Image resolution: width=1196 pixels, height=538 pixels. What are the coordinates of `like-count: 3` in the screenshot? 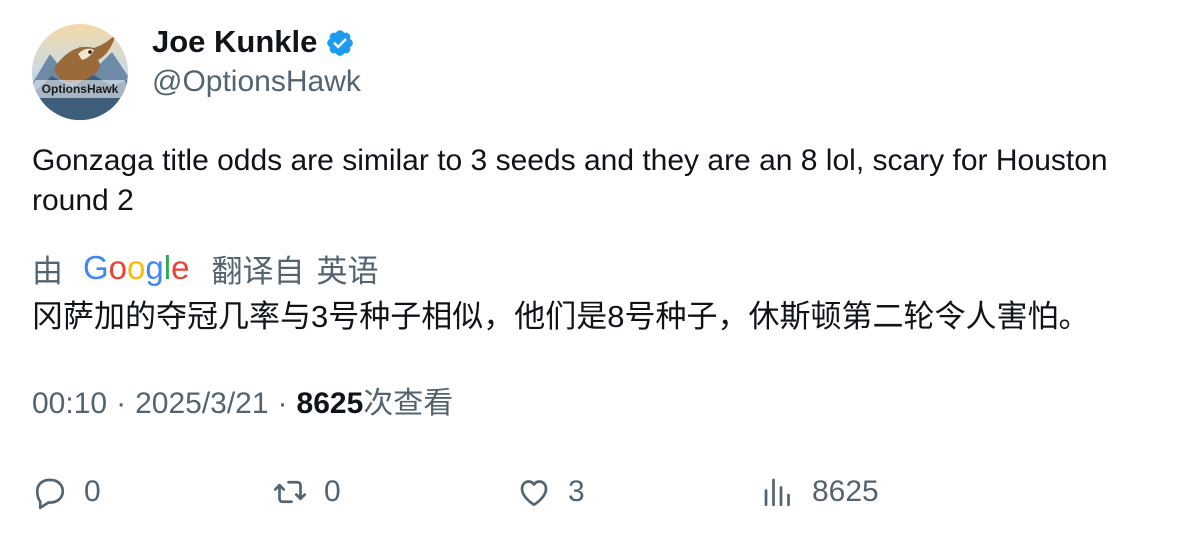 It's located at (576, 491).